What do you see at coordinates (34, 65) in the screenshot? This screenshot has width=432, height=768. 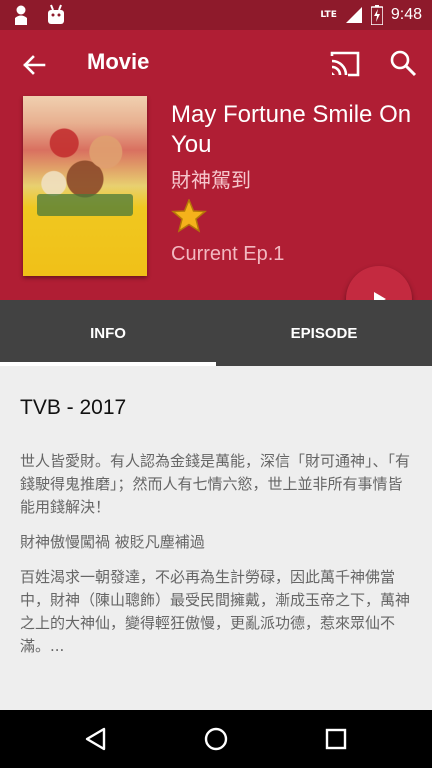 I see `back-arrow-icon` at bounding box center [34, 65].